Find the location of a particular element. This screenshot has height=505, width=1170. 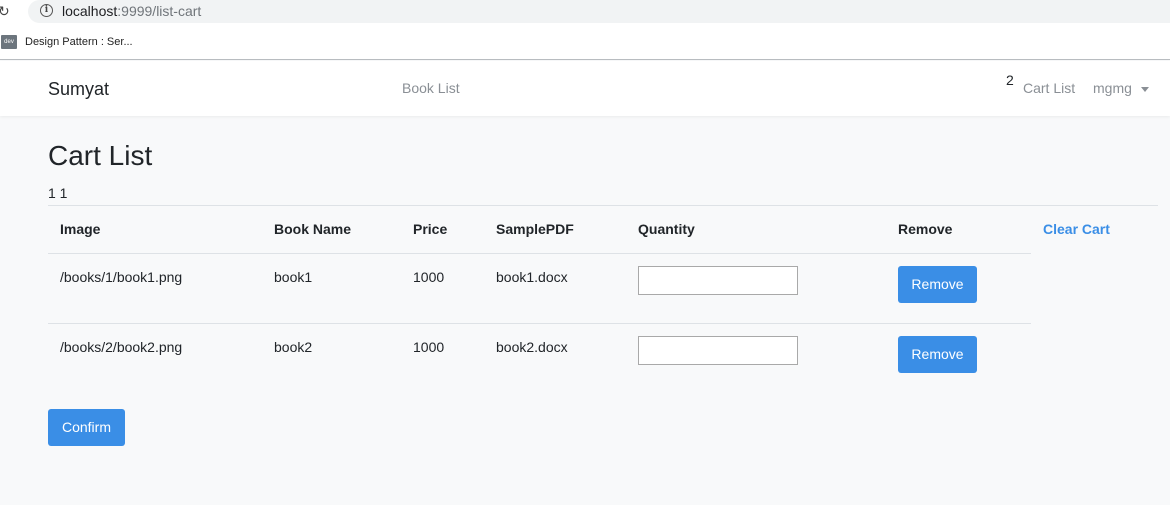

clear-cart-link: Clear Cart is located at coordinates (1076, 229).